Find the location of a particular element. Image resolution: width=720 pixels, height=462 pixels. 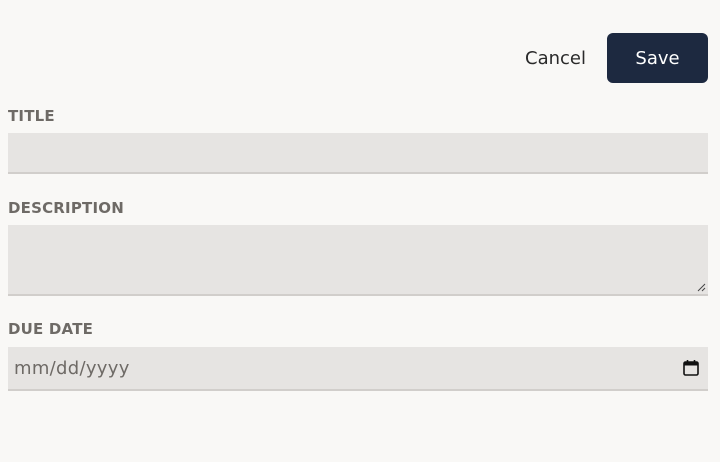

description-field is located at coordinates (358, 260).